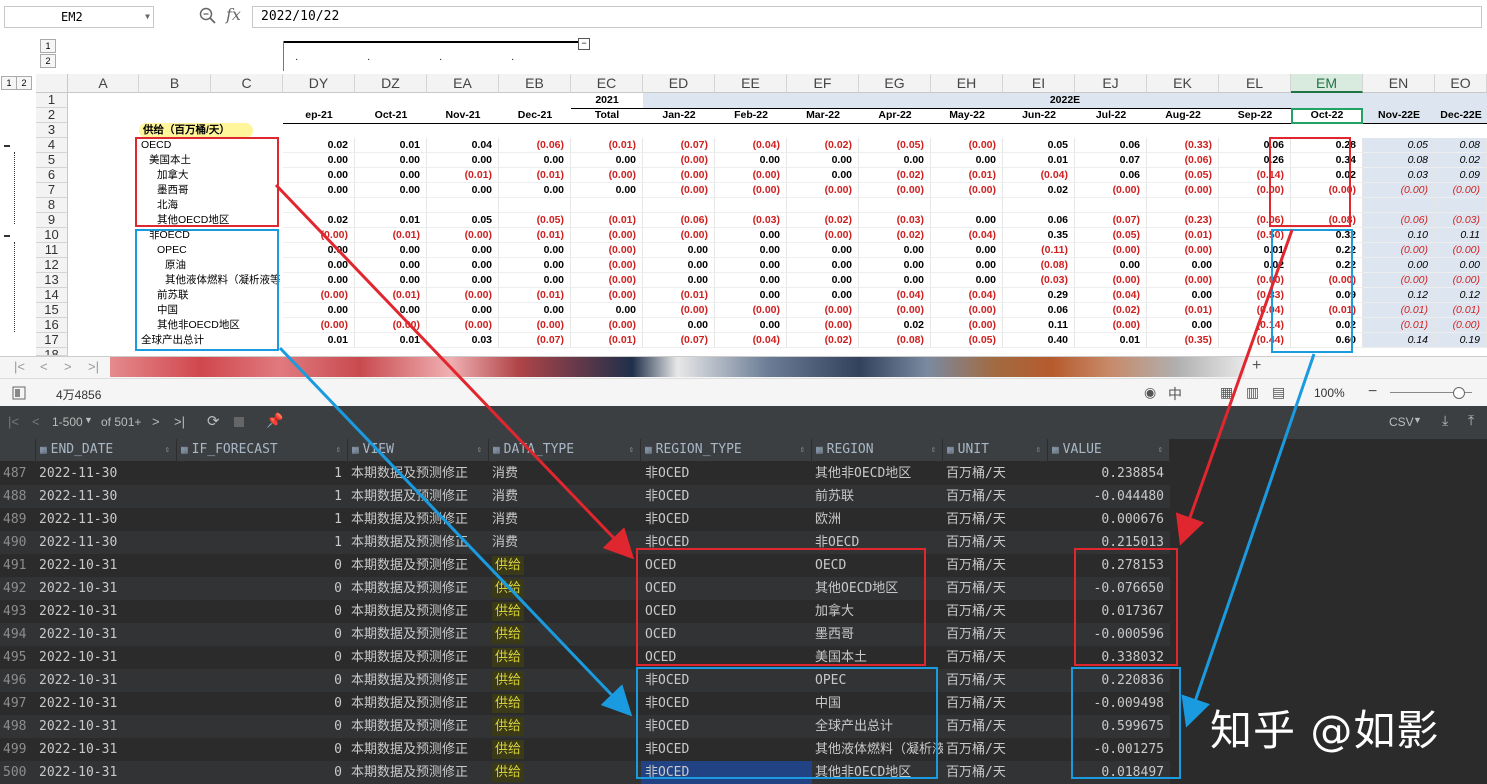 The width and height of the screenshot is (1487, 784). What do you see at coordinates (995, 450) in the screenshot?
I see `db-column-header-unit: ▦ UNIT ⇕` at bounding box center [995, 450].